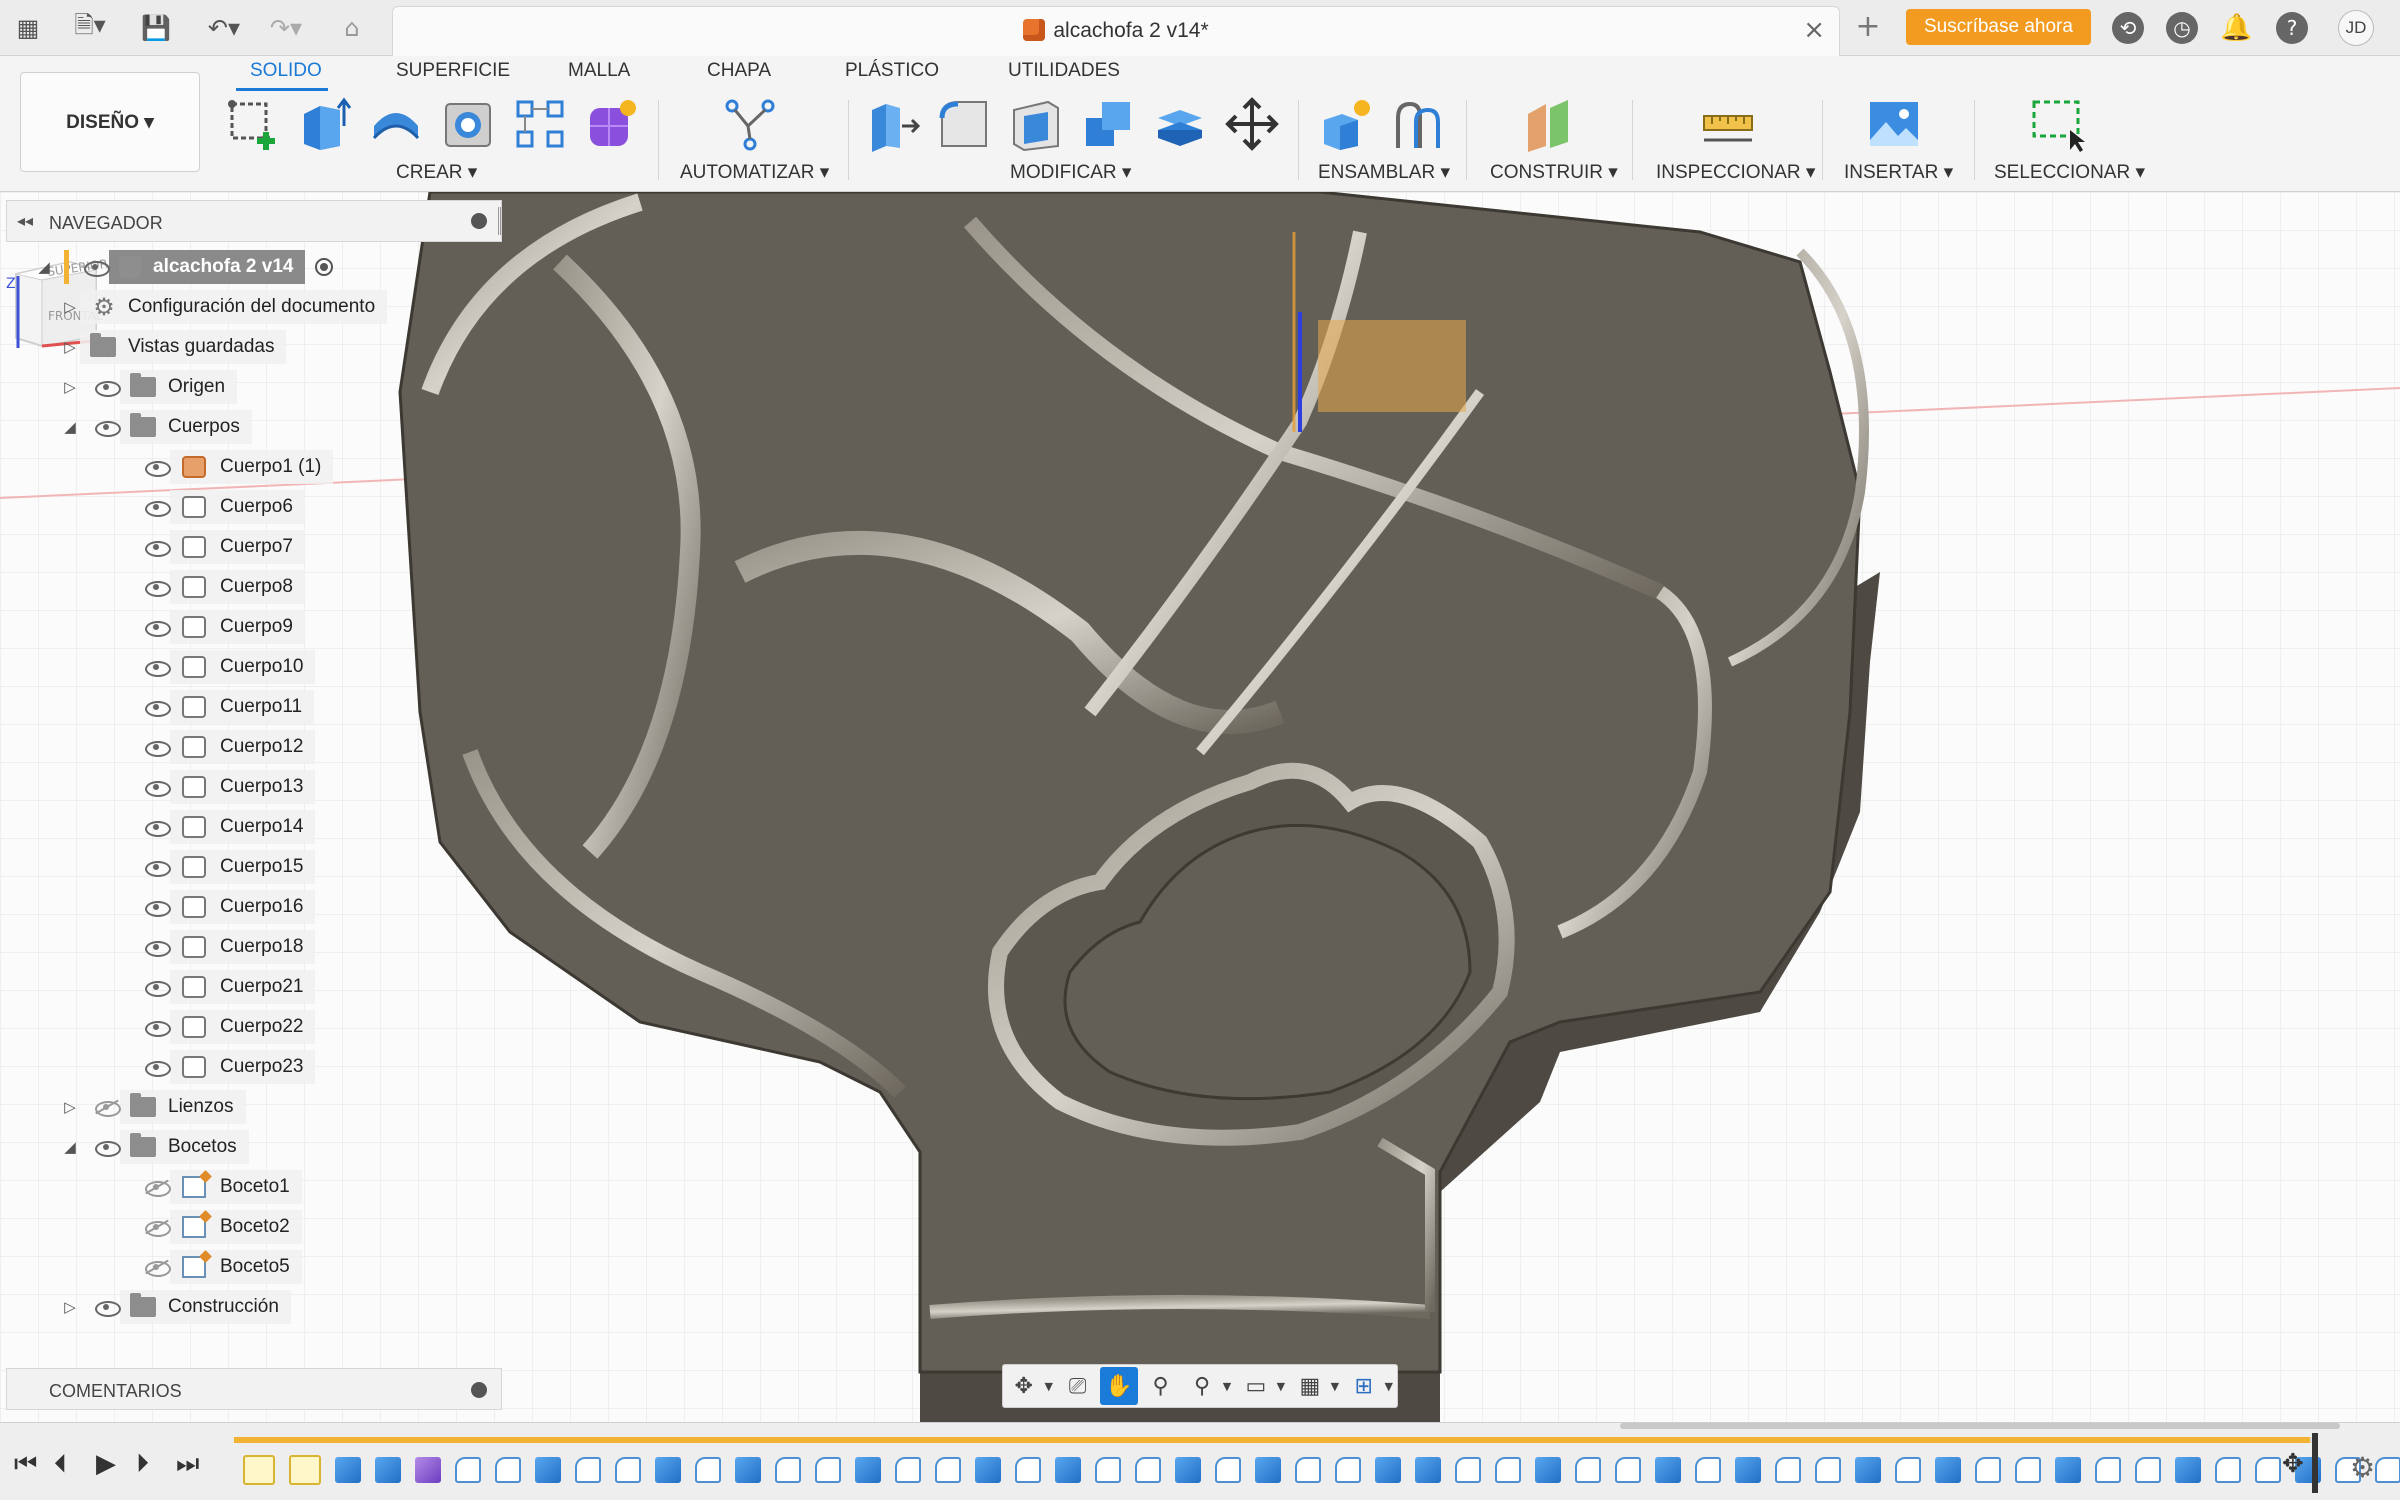 This screenshot has height=1500, width=2400. What do you see at coordinates (25, 220) in the screenshot?
I see `collapse-browser-icon: ◂◂` at bounding box center [25, 220].